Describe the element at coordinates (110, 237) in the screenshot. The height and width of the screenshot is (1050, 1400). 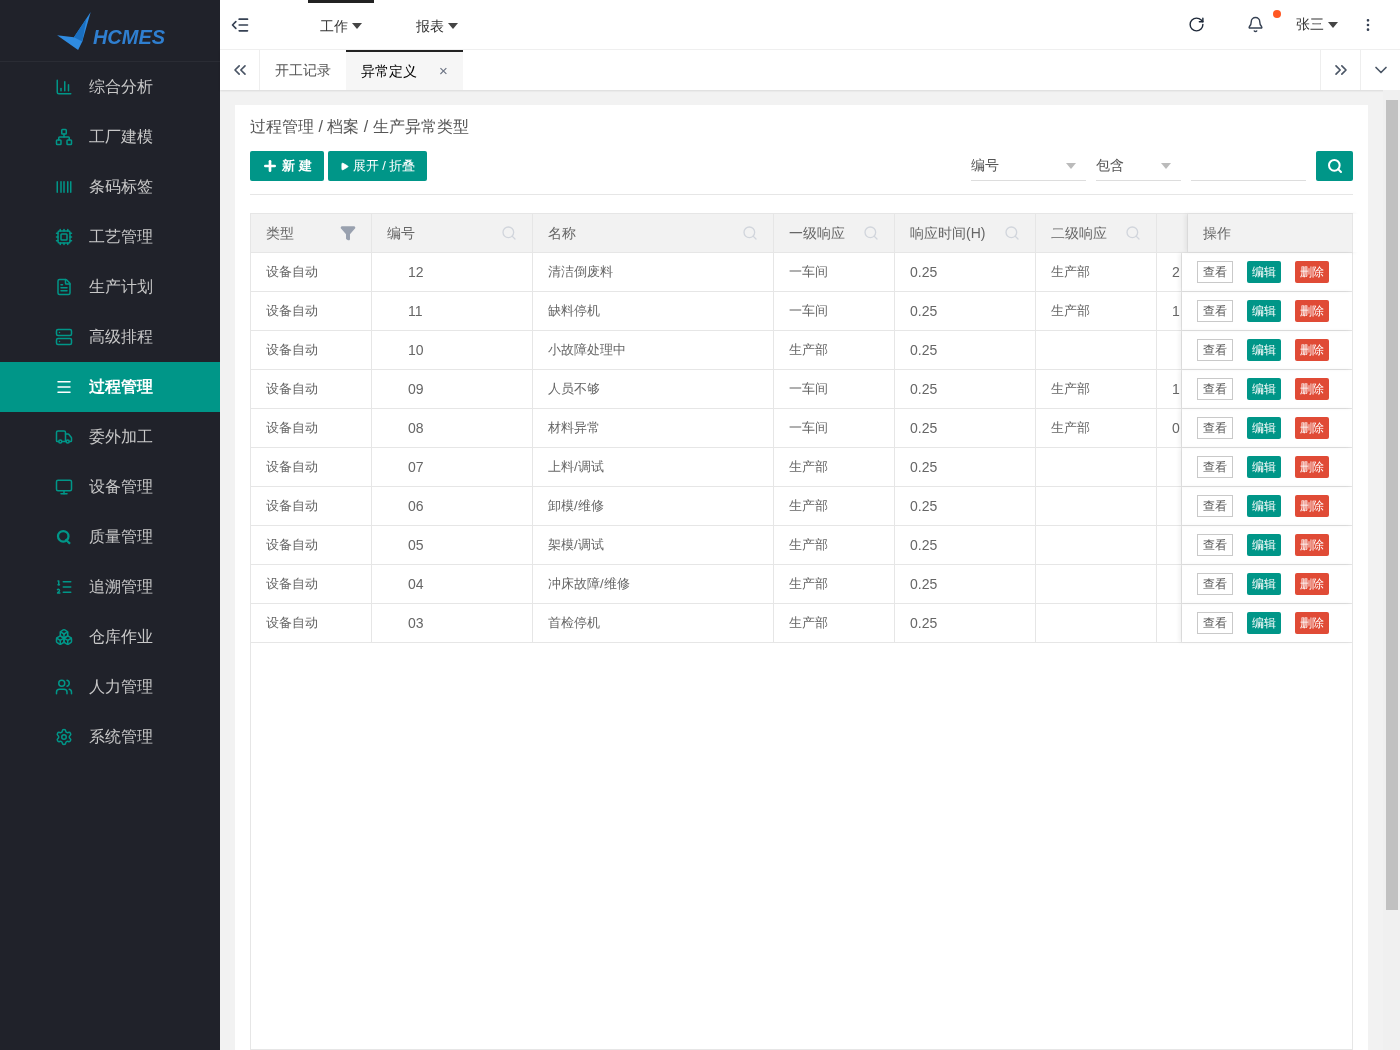
I see `sidebar-item: 工艺管理` at that location.